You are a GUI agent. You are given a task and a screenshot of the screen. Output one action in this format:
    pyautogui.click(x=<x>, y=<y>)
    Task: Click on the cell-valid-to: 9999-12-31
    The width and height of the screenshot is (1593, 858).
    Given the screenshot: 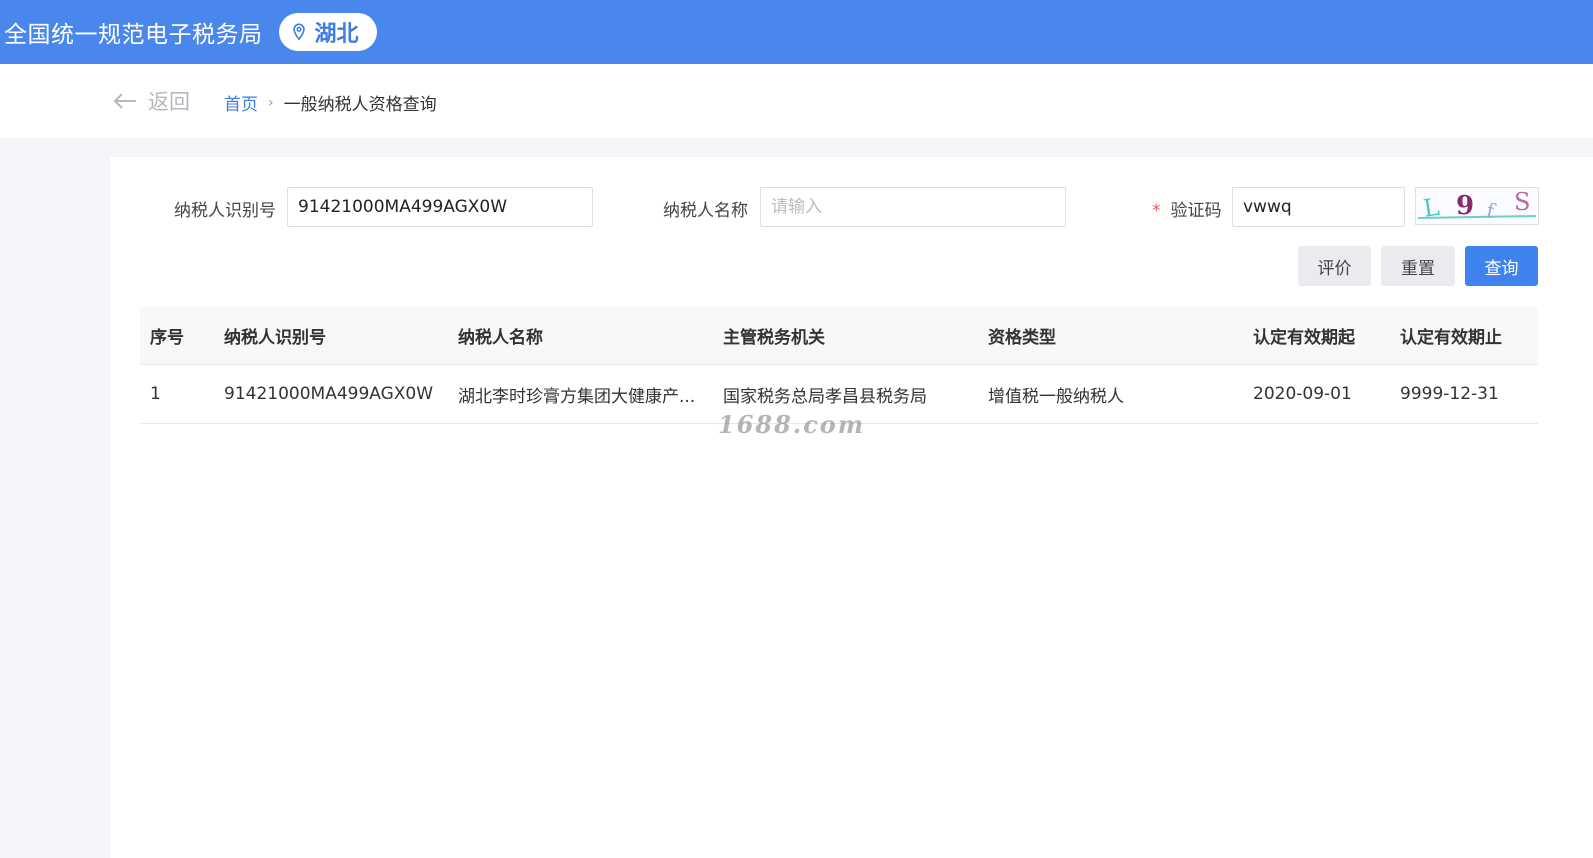 What is the action you would take?
    pyautogui.click(x=1449, y=394)
    